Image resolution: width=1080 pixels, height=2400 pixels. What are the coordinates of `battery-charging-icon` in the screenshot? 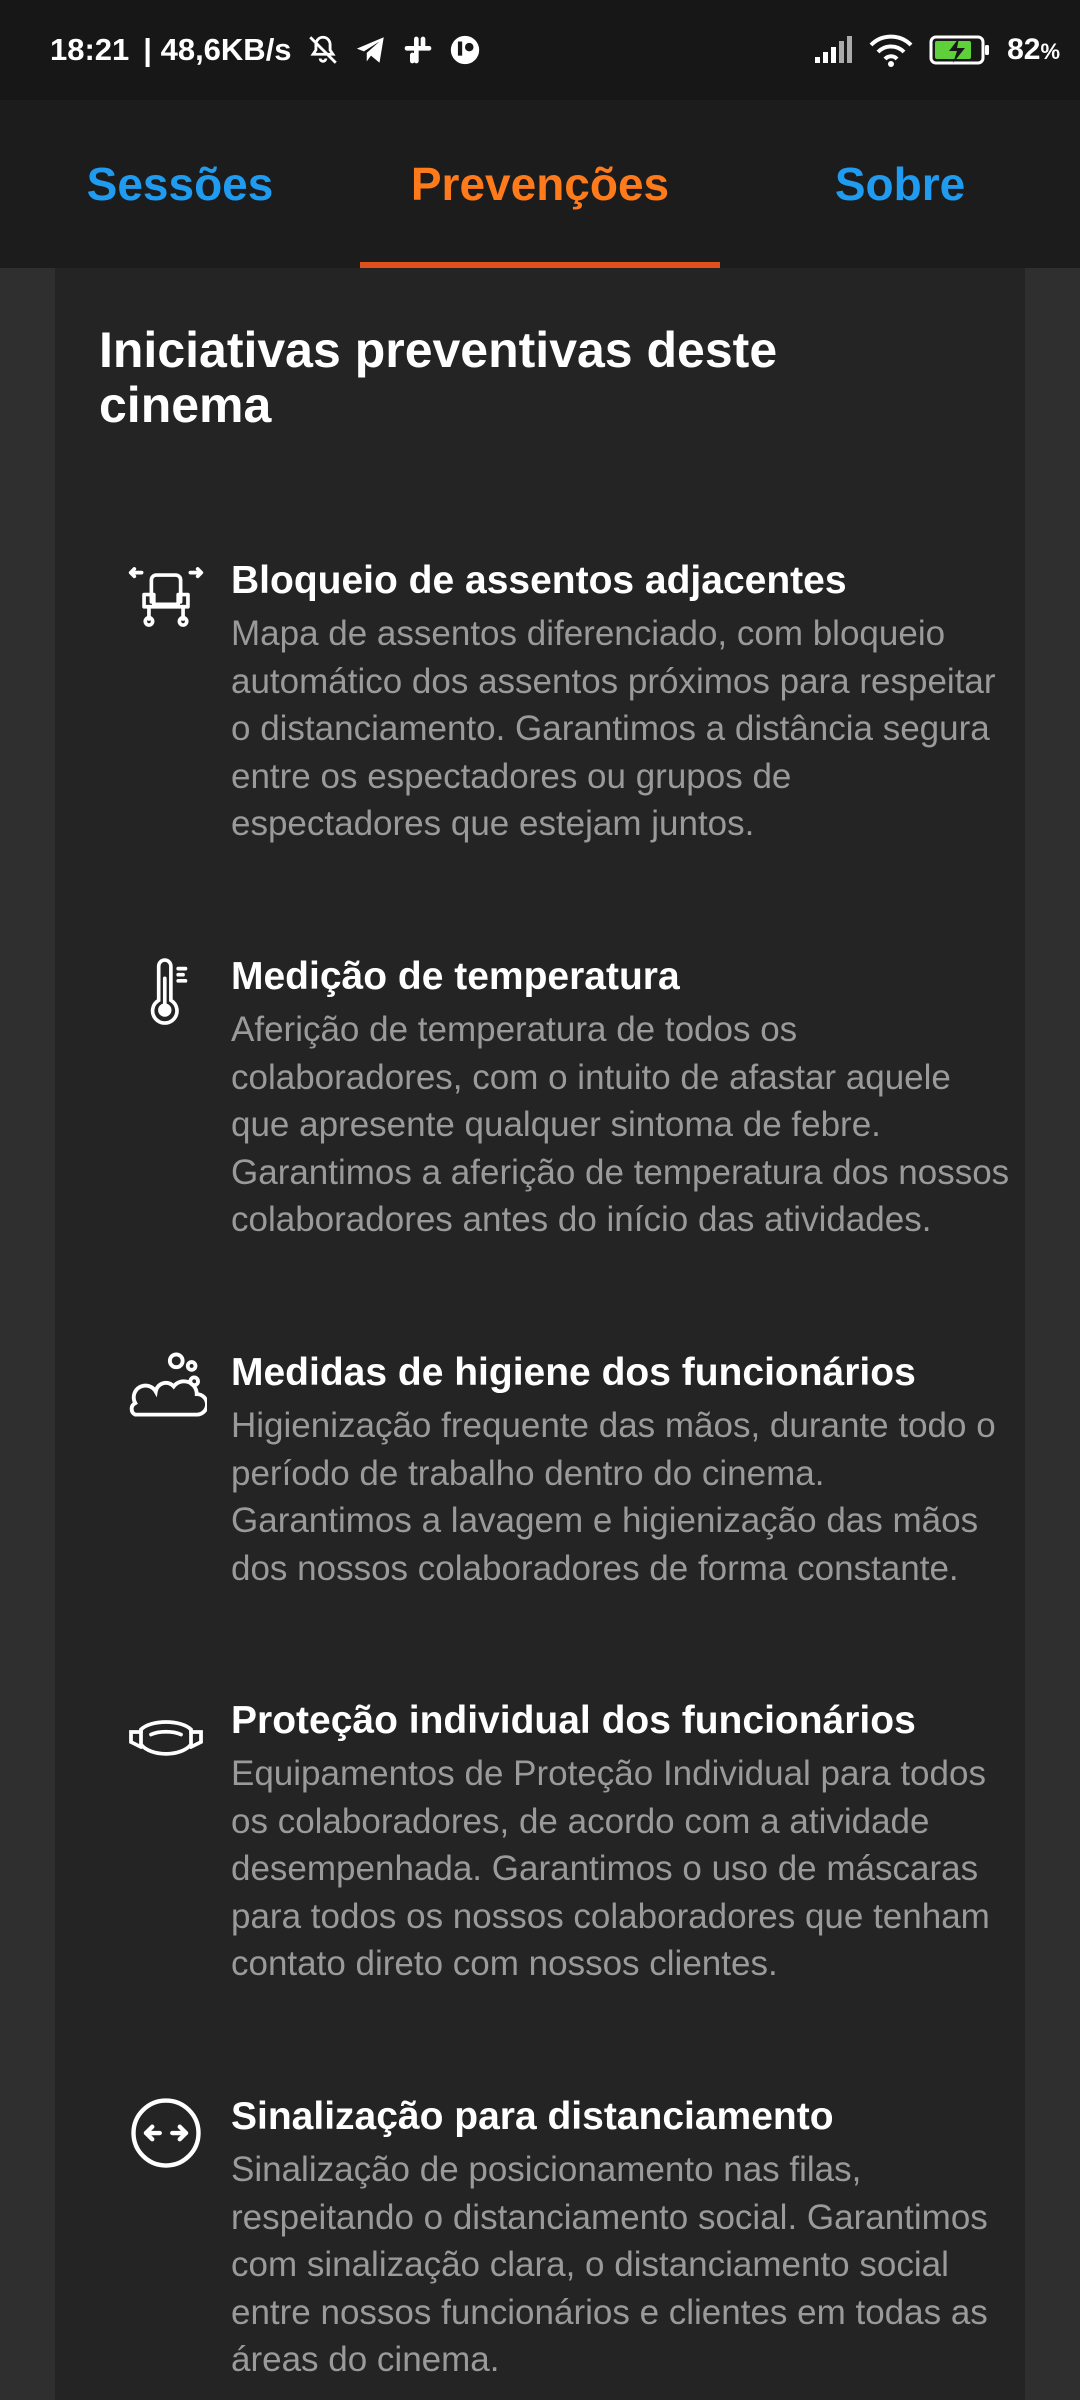 It's located at (960, 50).